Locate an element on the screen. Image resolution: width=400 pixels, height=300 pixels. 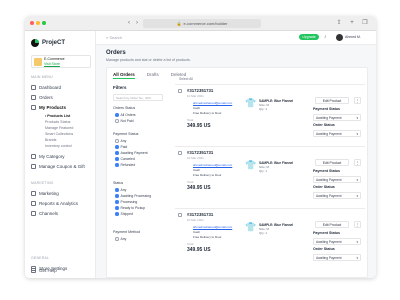
bell-icon: ♪ is located at coordinates (325, 37).